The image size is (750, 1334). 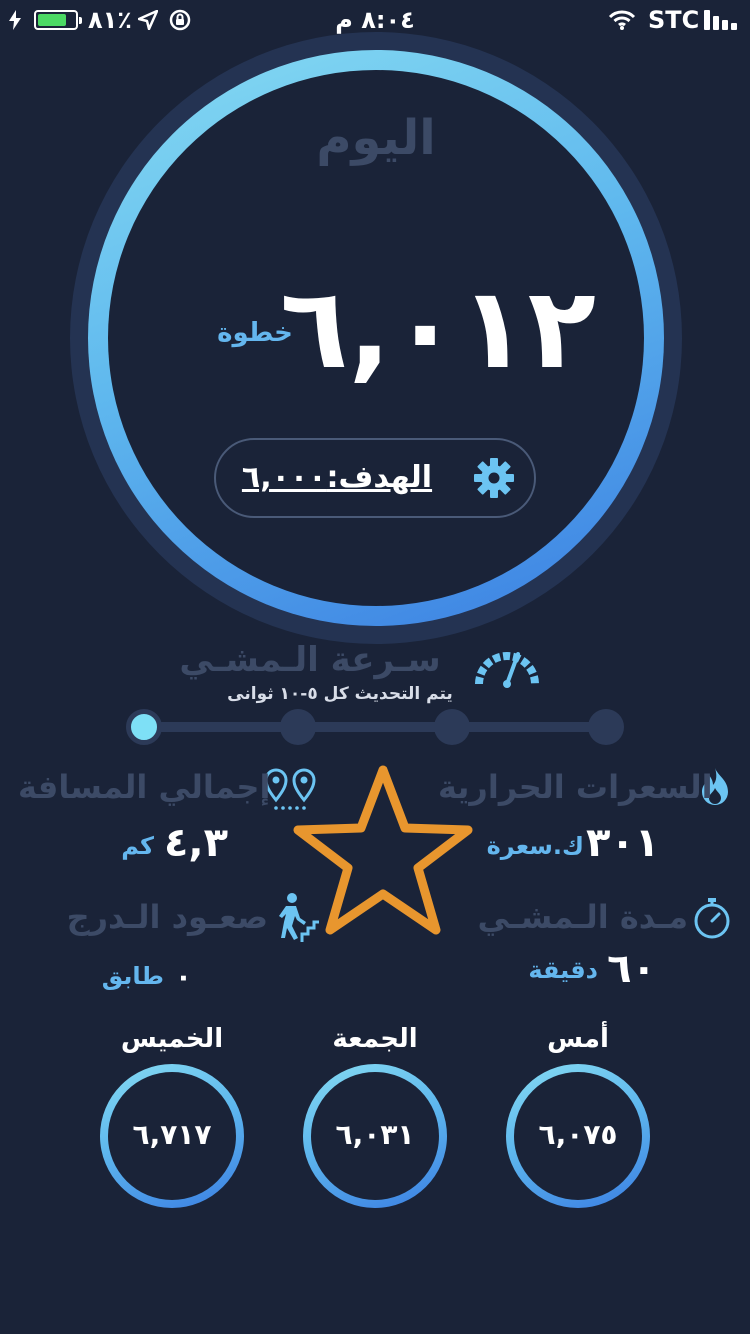 What do you see at coordinates (144, 787) in the screenshot?
I see `distance-title: إجمالي المسافة` at bounding box center [144, 787].